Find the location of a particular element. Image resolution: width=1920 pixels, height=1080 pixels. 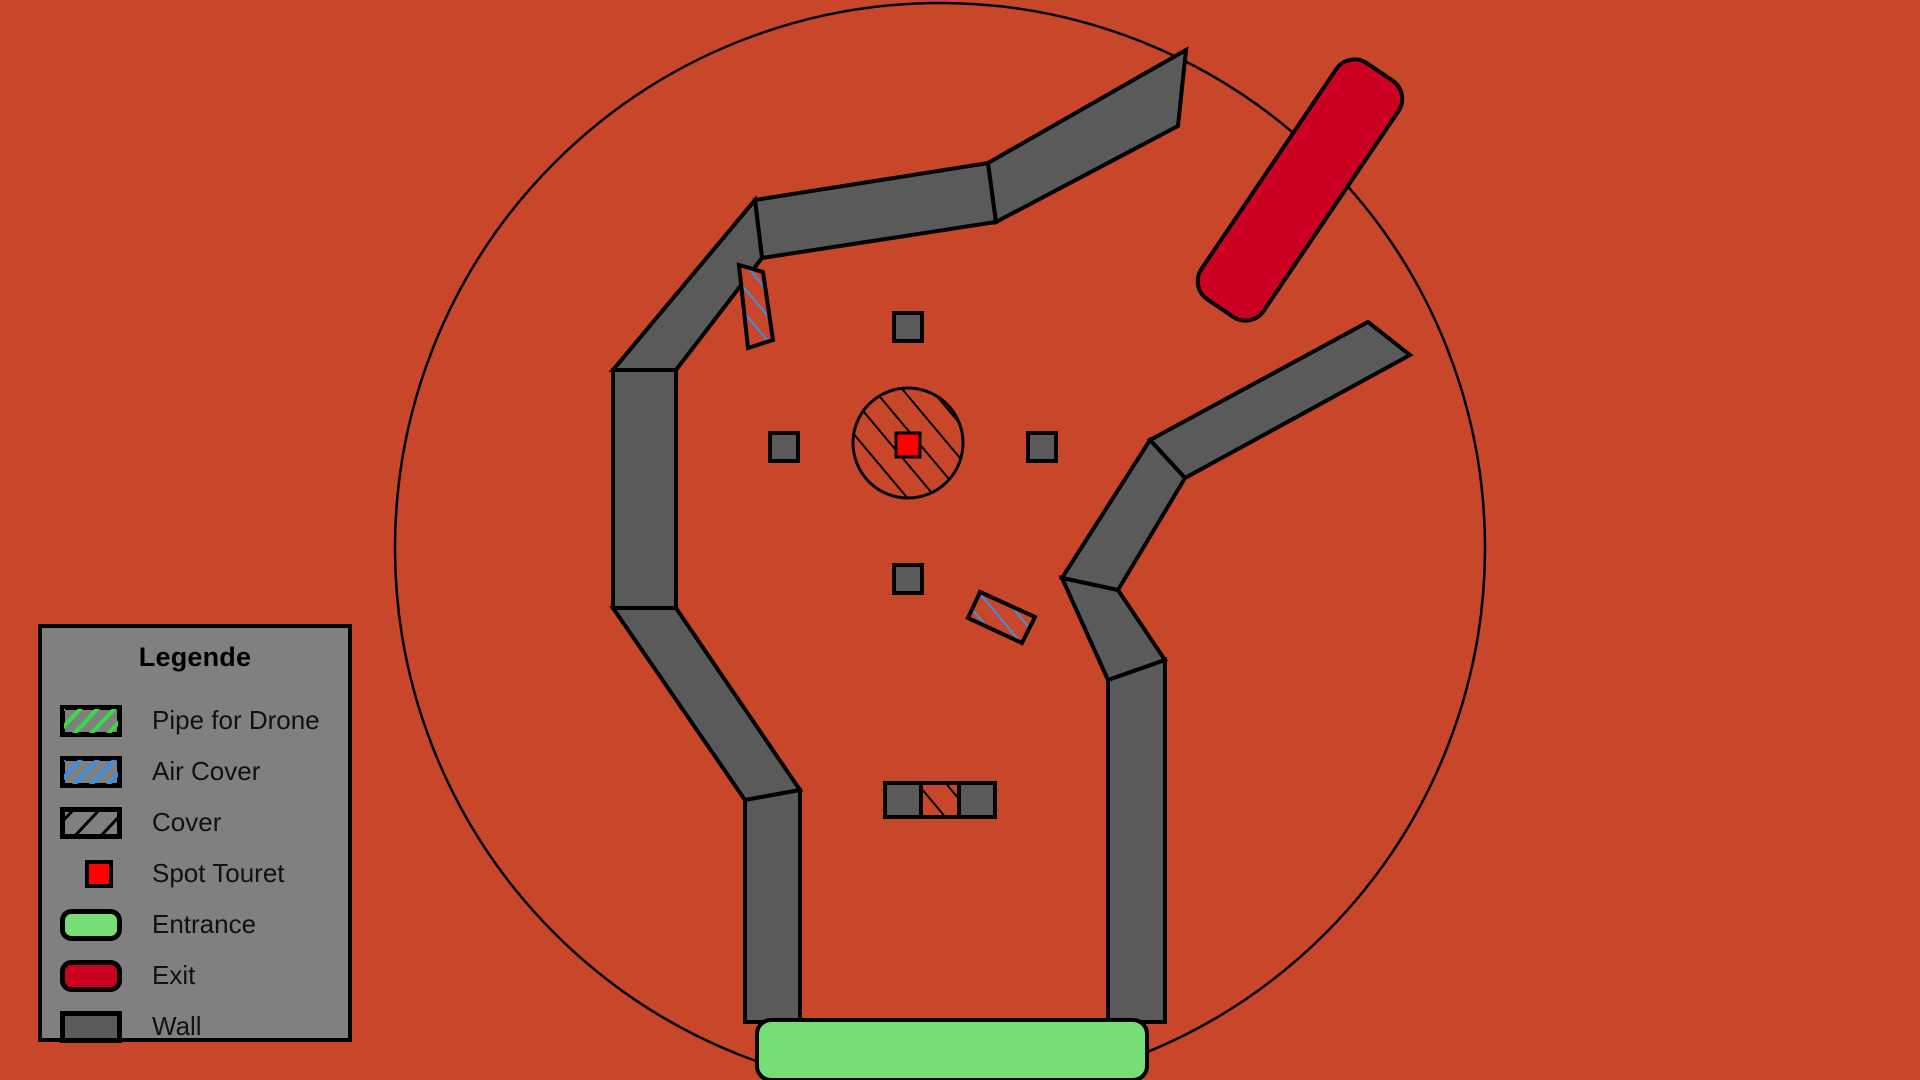

center-cover-group is located at coordinates (908, 443).